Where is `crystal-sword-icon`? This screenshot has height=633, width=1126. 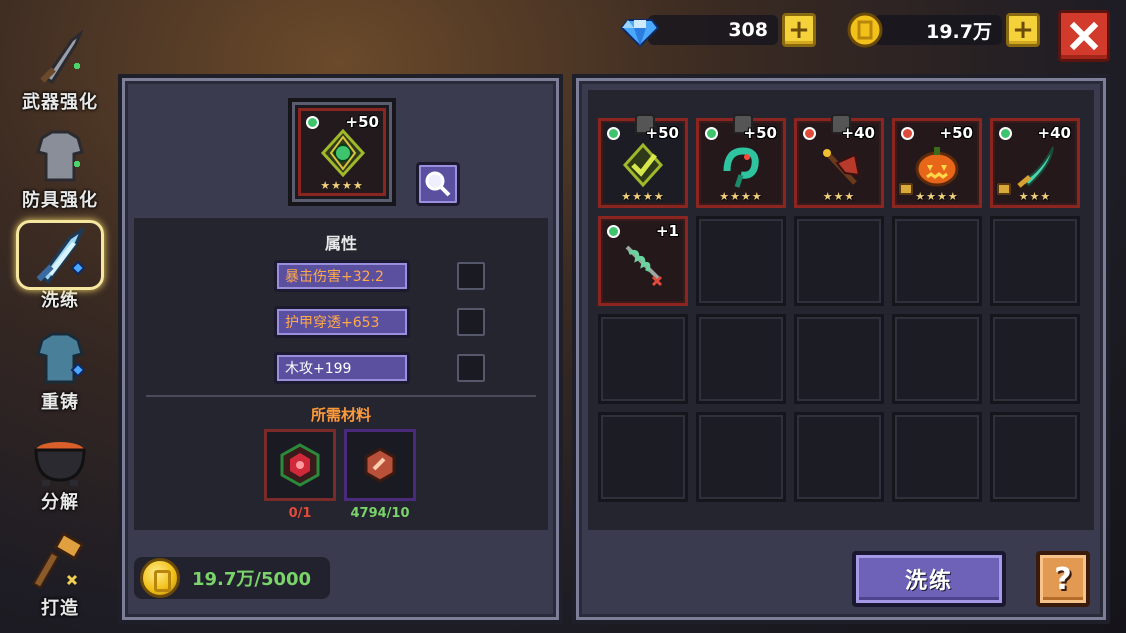 crystal-sword-icon is located at coordinates (60, 255).